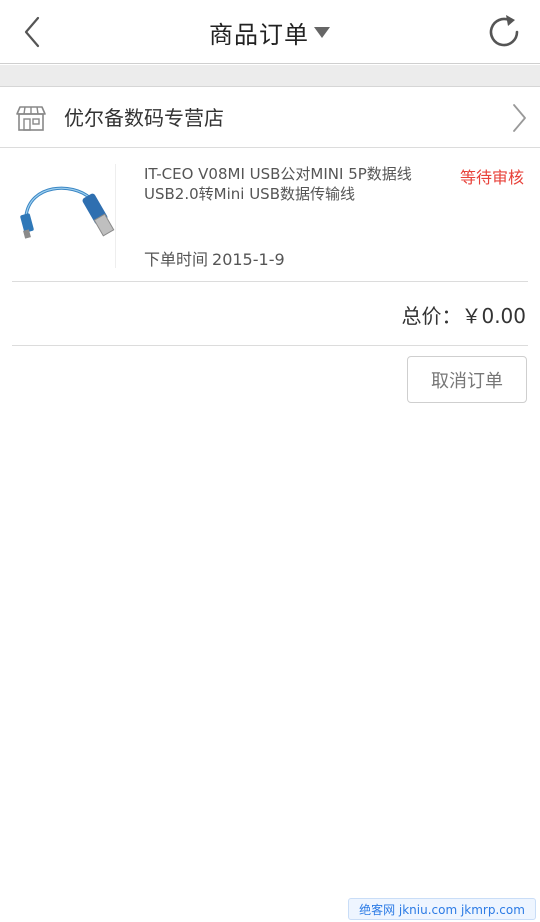 This screenshot has height=922, width=540. Describe the element at coordinates (270, 118) in the screenshot. I see `store-row: 优尔备数码专营店` at that location.